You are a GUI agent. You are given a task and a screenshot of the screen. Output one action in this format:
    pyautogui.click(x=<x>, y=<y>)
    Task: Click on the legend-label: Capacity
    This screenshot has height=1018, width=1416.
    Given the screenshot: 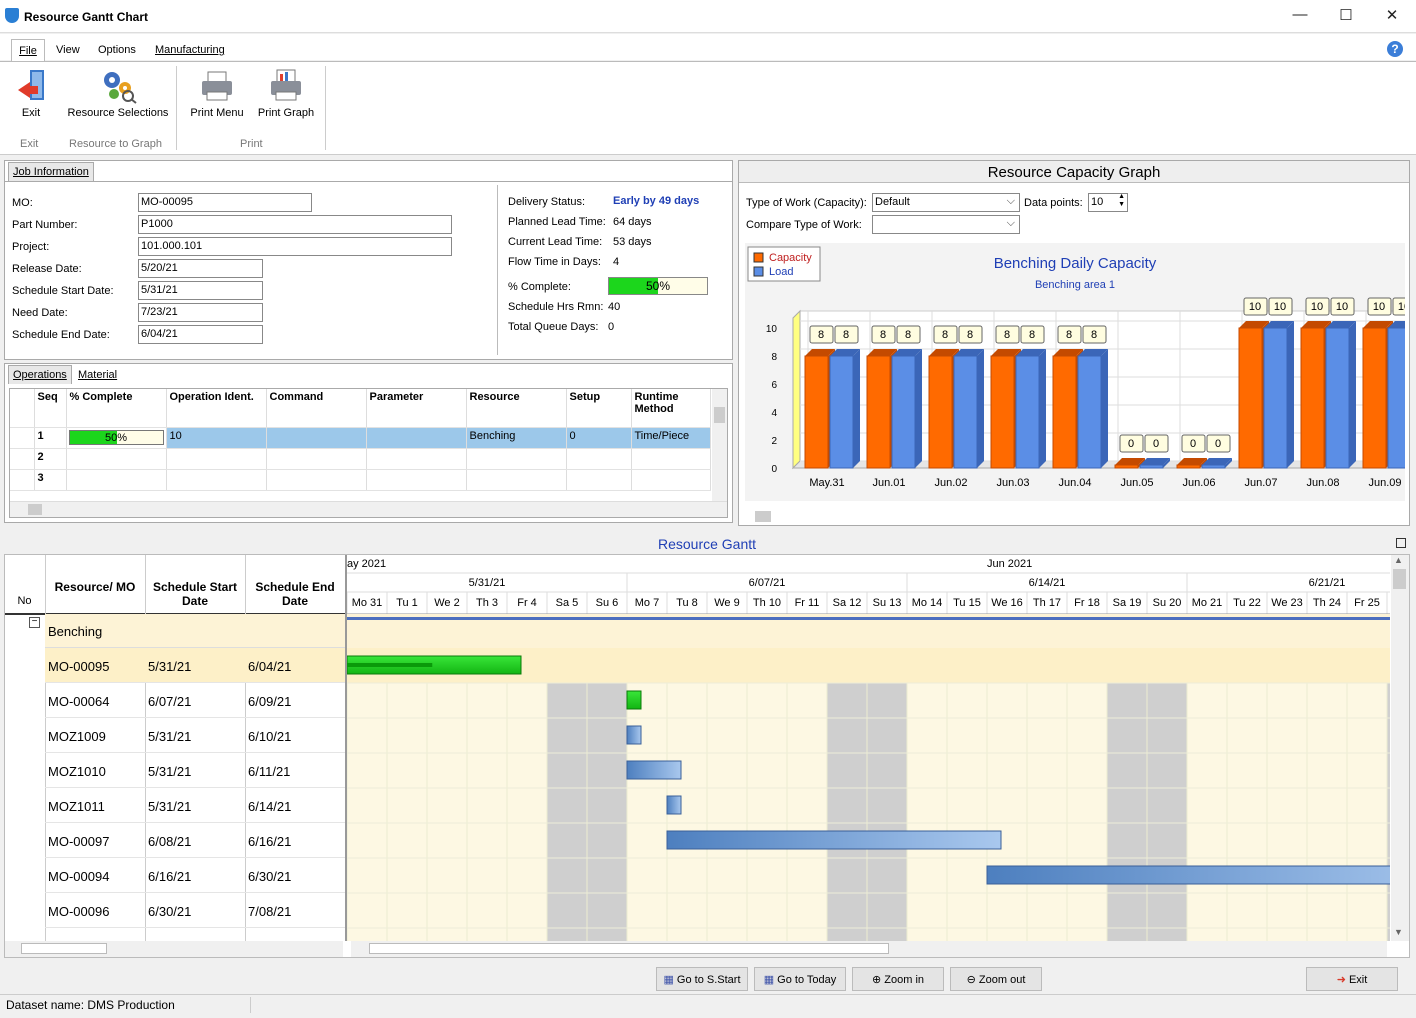 What is the action you would take?
    pyautogui.click(x=790, y=258)
    